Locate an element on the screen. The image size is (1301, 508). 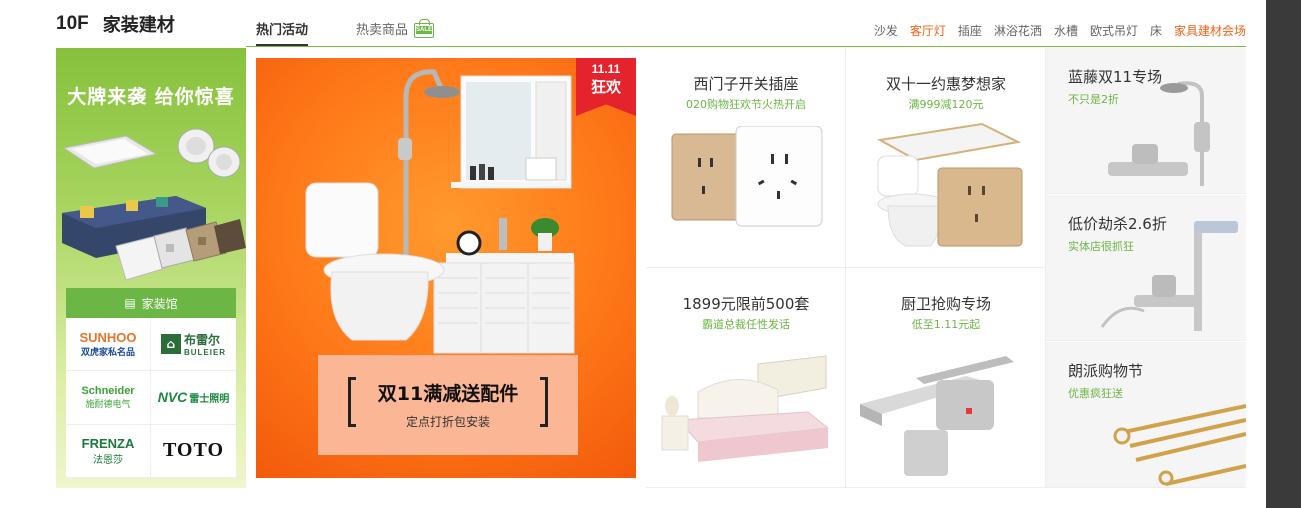
category-link-bed: 床 is located at coordinates (1156, 30).